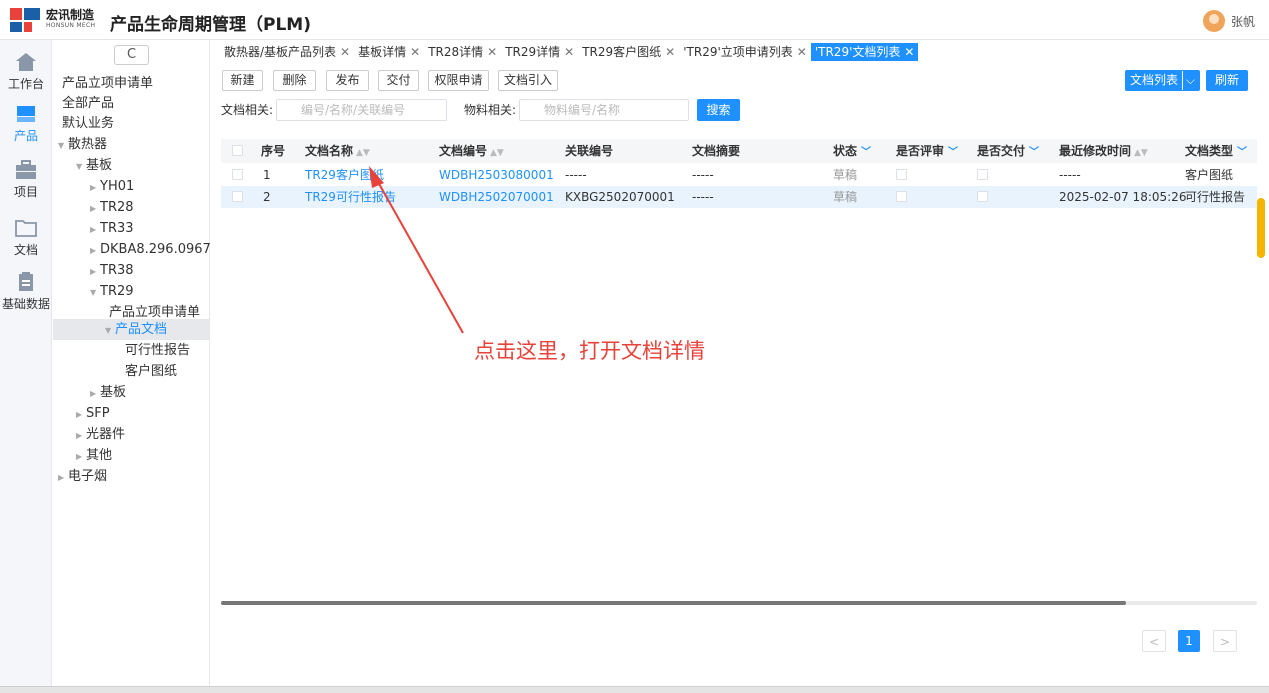 The height and width of the screenshot is (693, 1269). What do you see at coordinates (1154, 80) in the screenshot?
I see `view-select-label: 文档列表` at bounding box center [1154, 80].